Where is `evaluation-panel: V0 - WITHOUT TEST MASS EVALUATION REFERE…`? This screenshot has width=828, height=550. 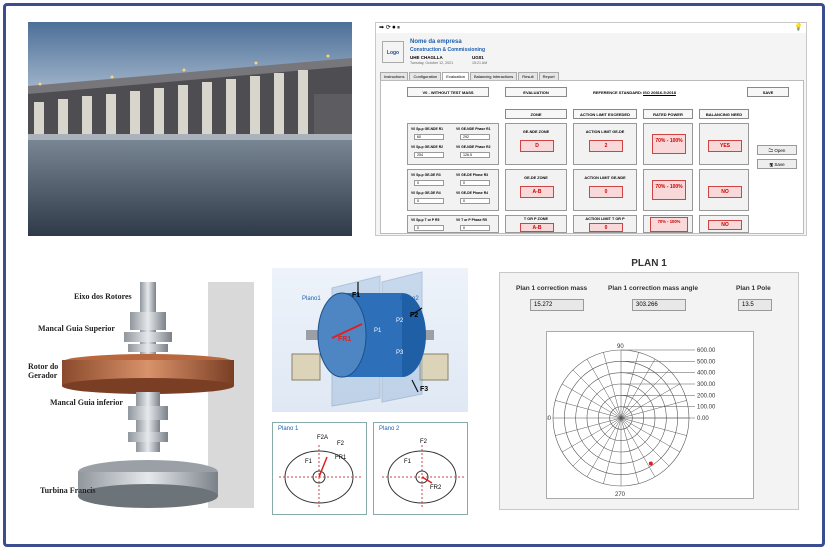
evaluation-panel: V0 - WITHOUT TEST MASS EVALUATION REFERE… is located at coordinates (592, 157).